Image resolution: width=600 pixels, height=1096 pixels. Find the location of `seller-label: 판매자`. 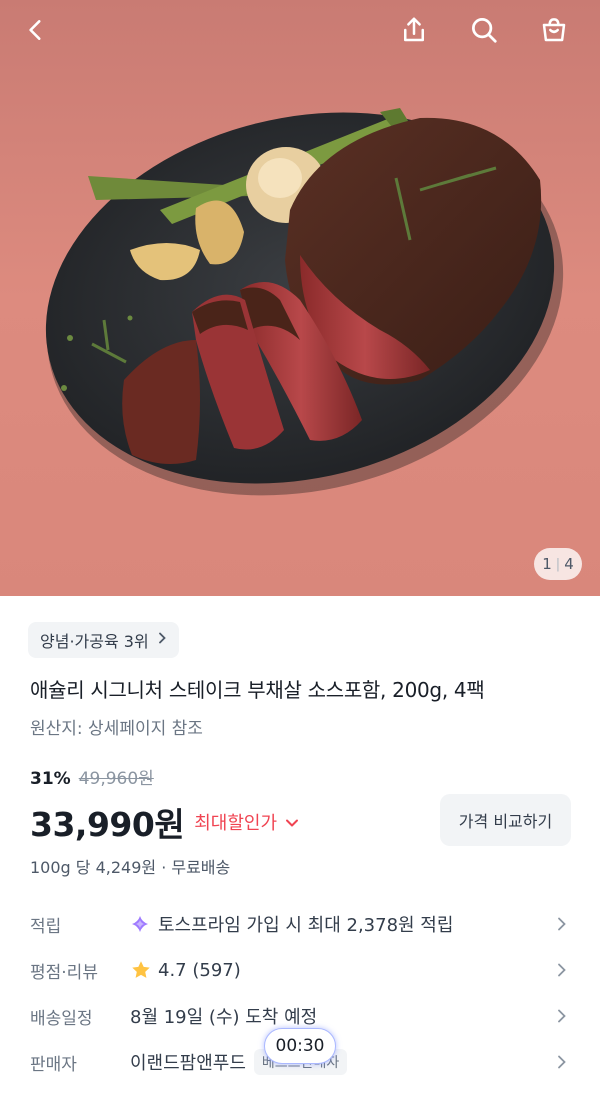

seller-label: 판매자 is located at coordinates (53, 1064).